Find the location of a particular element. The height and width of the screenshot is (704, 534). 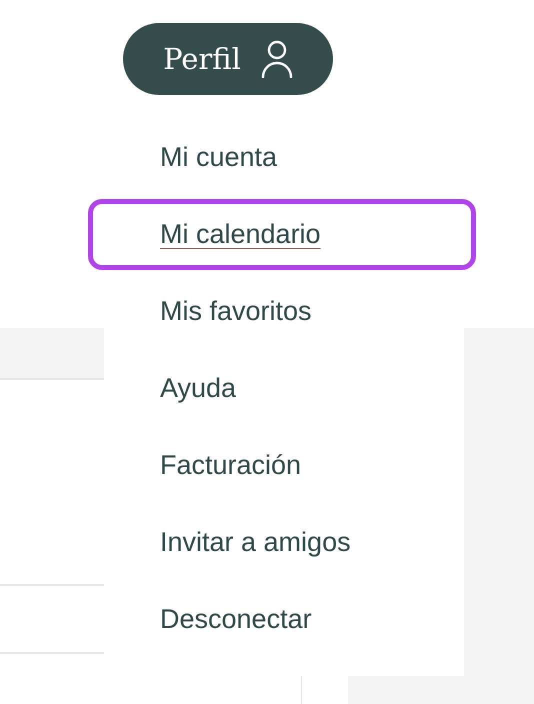

menu-item: Invitar a amigos is located at coordinates (255, 542).